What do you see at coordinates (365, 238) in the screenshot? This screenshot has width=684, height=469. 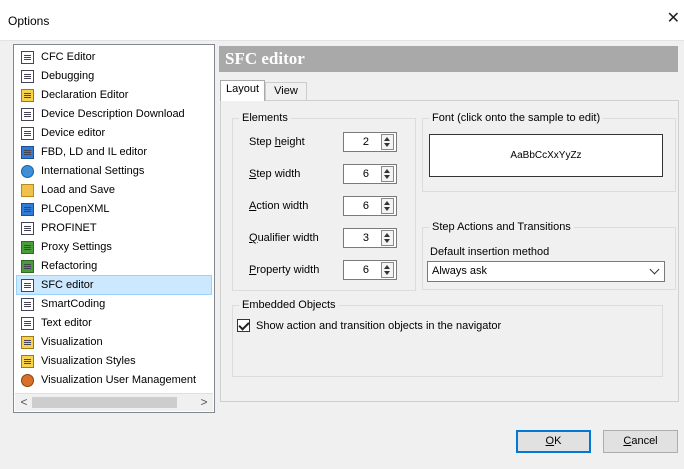 I see `spinner-value: 3` at bounding box center [365, 238].